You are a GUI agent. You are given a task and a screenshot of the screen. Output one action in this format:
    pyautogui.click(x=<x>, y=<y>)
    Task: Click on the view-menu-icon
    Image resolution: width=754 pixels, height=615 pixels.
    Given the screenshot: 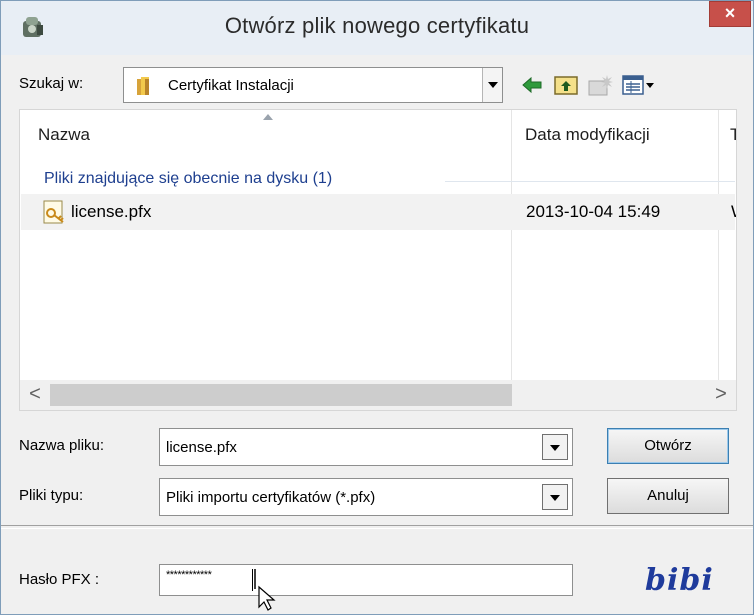 What is the action you would take?
    pyautogui.click(x=639, y=85)
    